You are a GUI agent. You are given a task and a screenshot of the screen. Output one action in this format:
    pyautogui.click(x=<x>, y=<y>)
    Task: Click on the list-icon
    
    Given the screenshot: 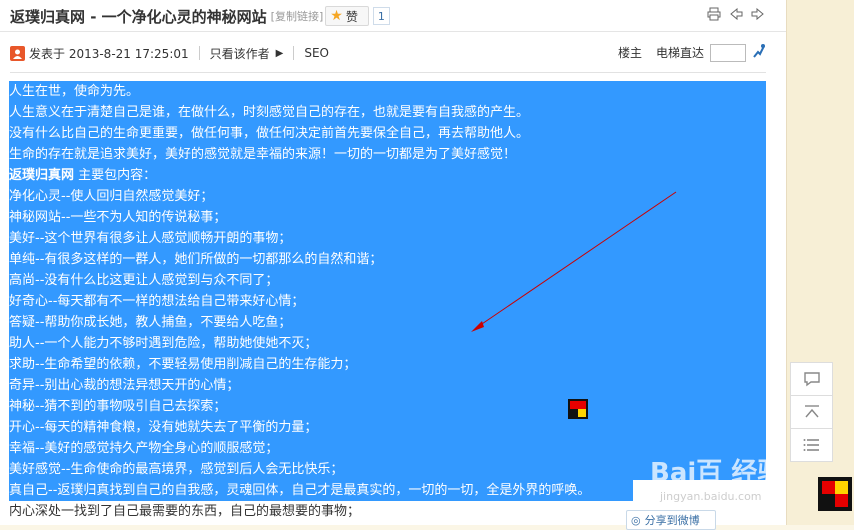 What is the action you would take?
    pyautogui.click(x=811, y=445)
    